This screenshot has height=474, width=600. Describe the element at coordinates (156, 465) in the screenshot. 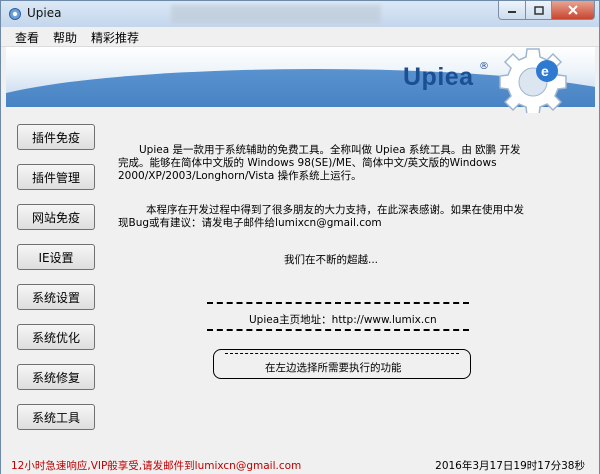

I see `status-promo-text: 12小时急速响应,VIP般享受,请发邮件到lumixcn@gmail.com` at that location.